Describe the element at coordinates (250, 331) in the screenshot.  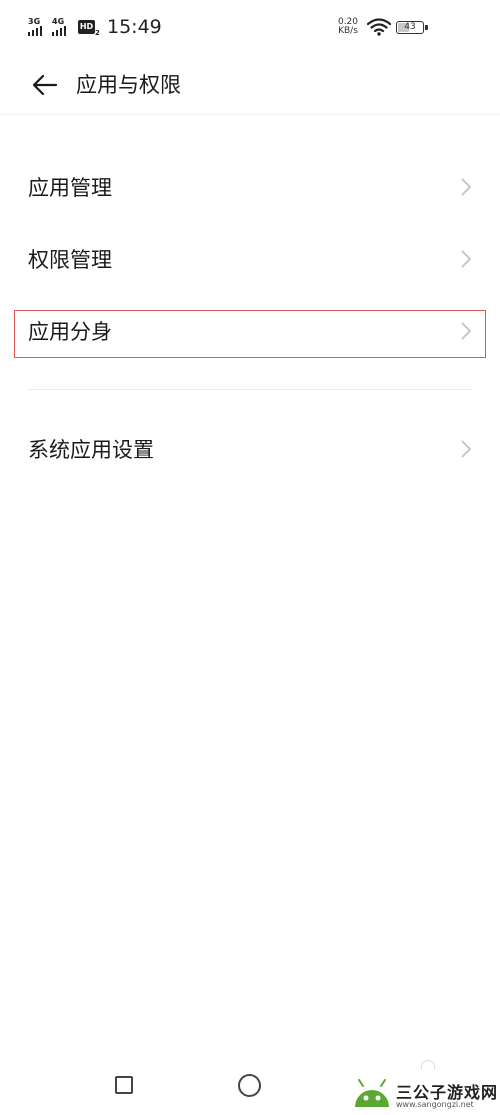
I see `menu-item-app-clone: 应用分身` at that location.